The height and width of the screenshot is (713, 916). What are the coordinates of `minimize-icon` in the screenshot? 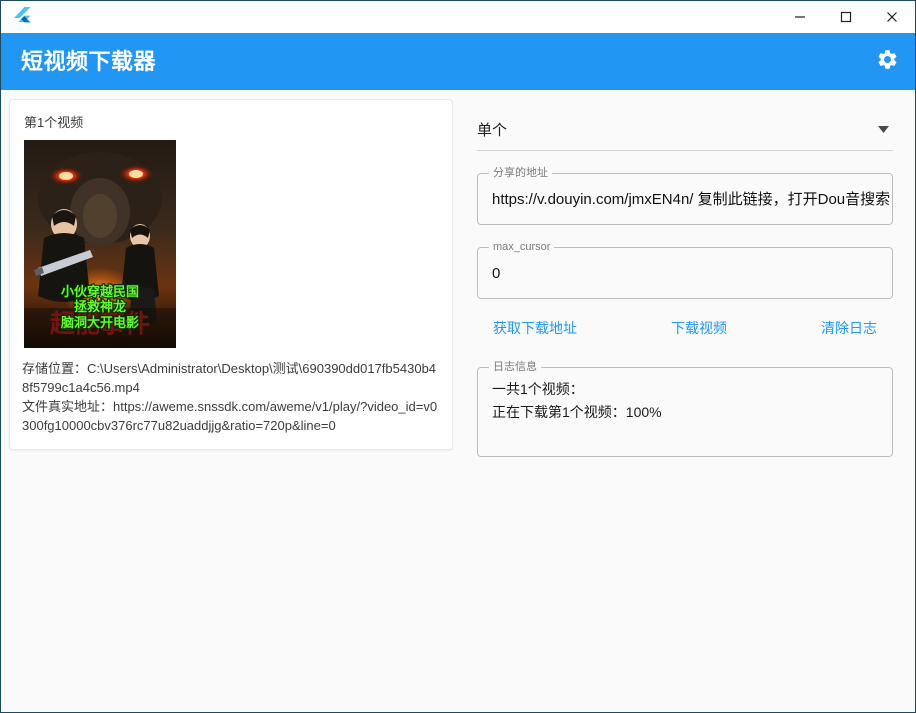 It's located at (800, 17).